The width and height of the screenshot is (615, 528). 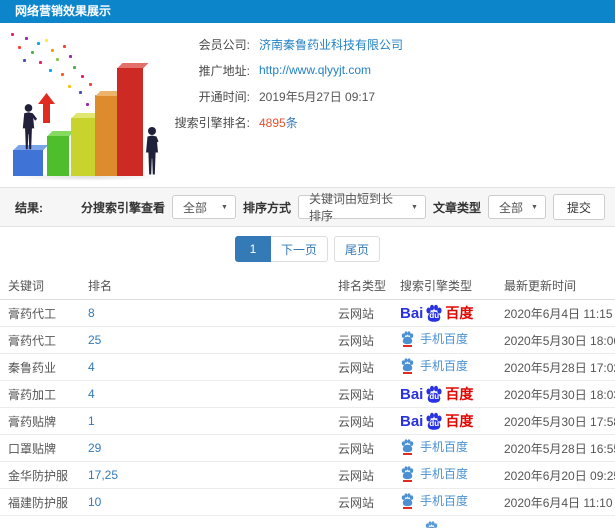 What do you see at coordinates (307, 475) in the screenshot?
I see `table-row: 金华防护服 17,25 云网站 手机百度 2020年6月20日 09:25` at bounding box center [307, 475].